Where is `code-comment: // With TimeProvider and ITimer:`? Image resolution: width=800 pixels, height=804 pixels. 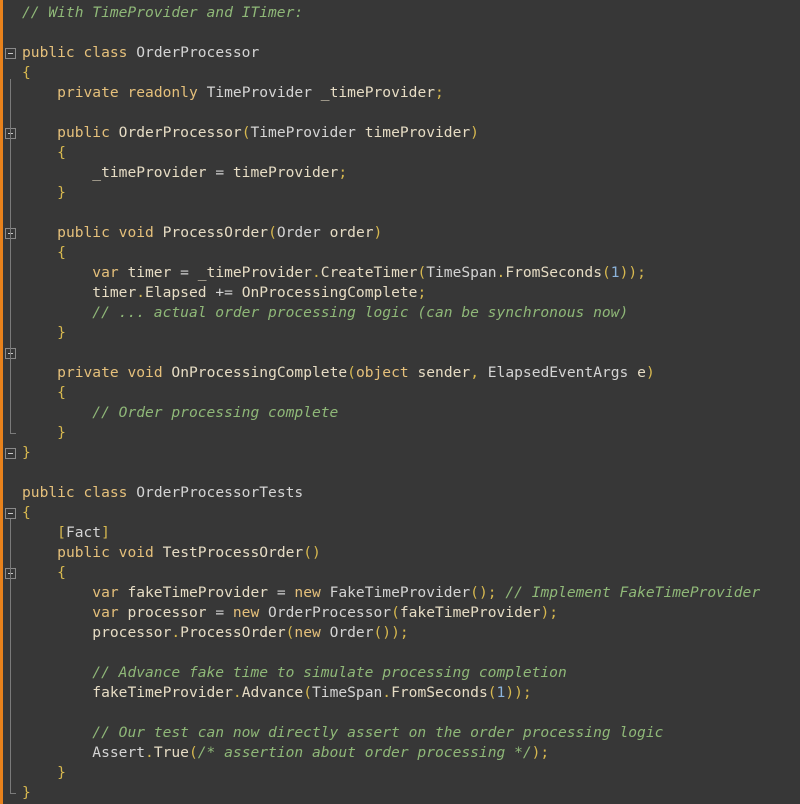 code-comment: // With TimeProvider and ITimer: is located at coordinates (163, 12).